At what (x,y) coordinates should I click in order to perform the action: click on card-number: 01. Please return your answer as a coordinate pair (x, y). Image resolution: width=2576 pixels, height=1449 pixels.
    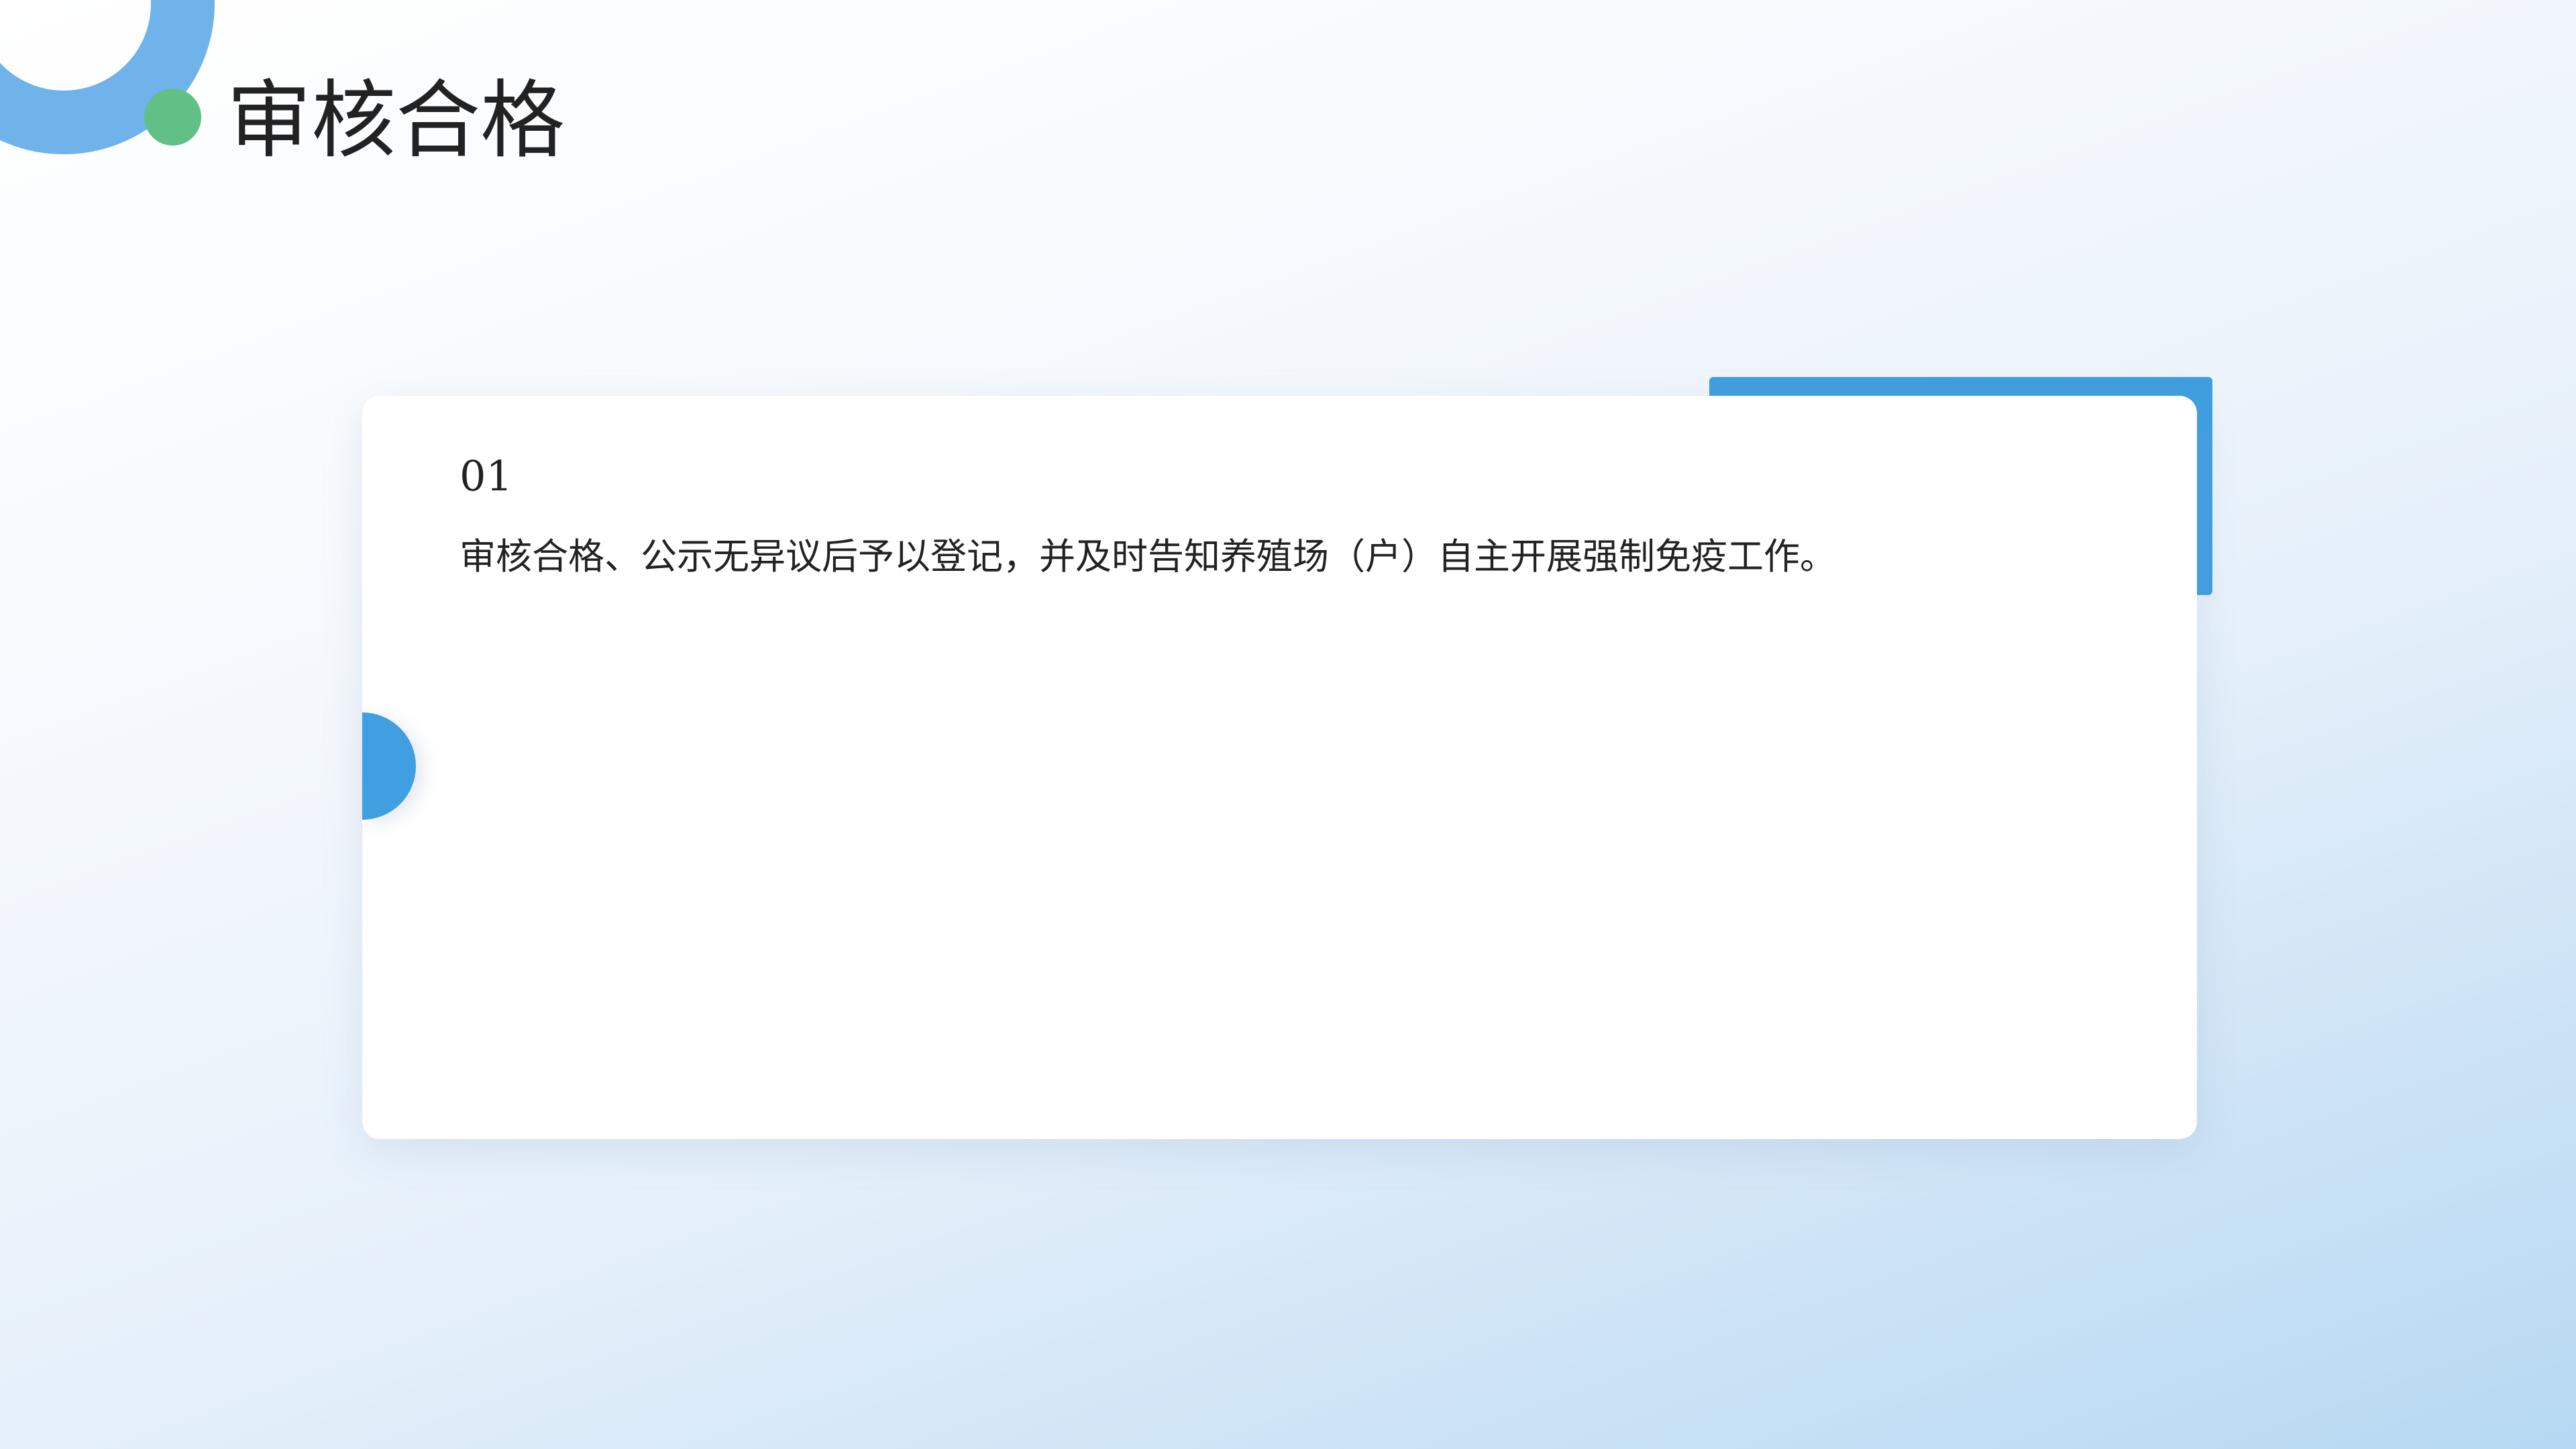
    Looking at the image, I should click on (486, 475).